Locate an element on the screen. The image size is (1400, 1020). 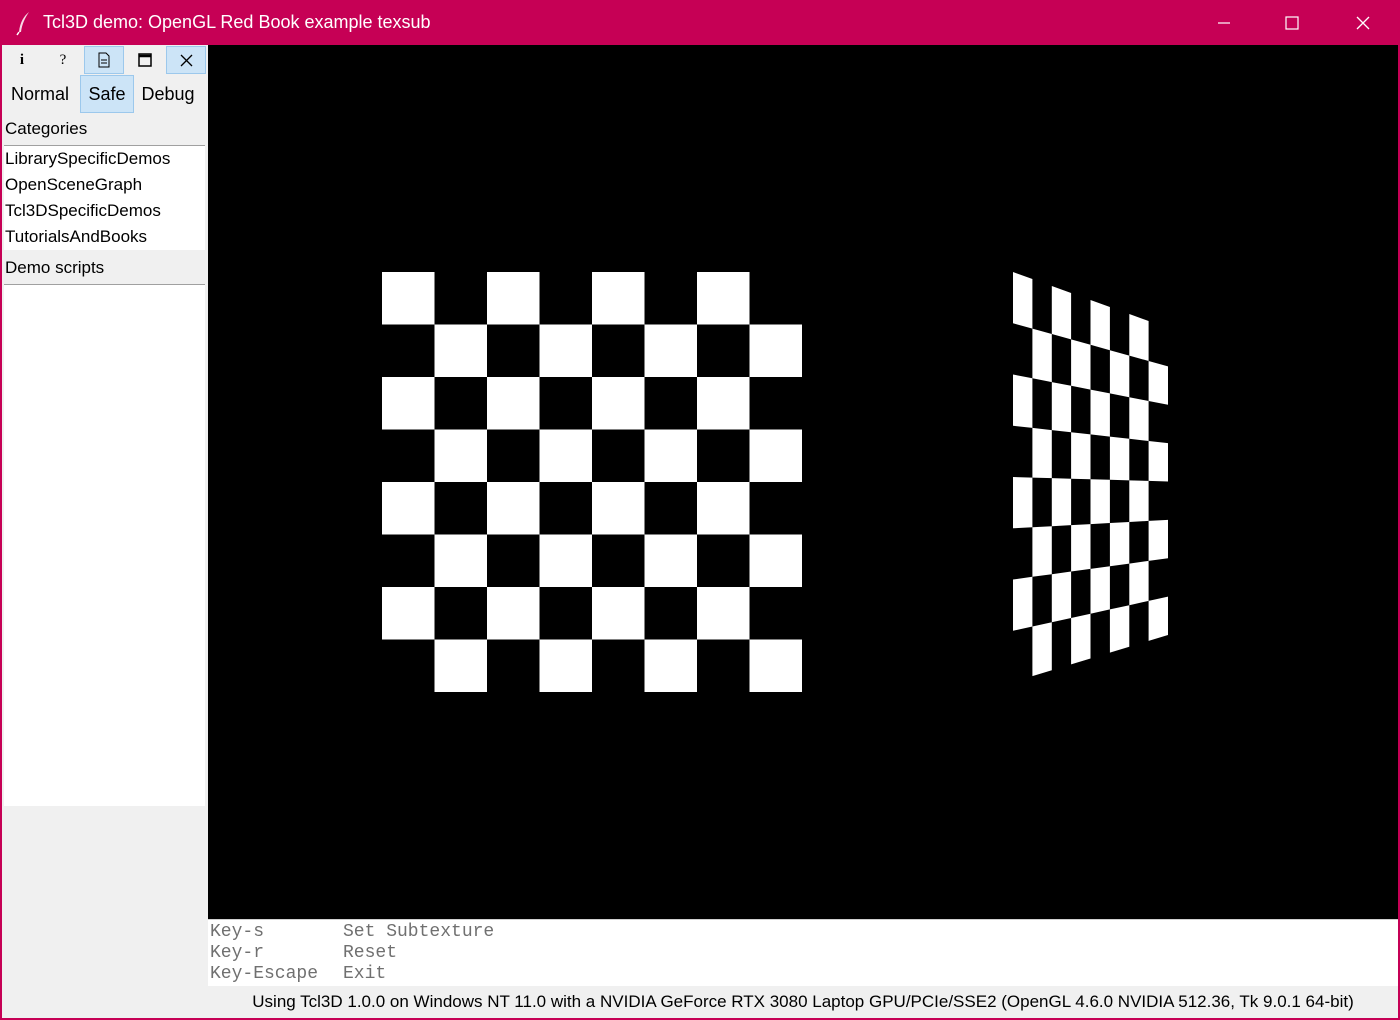
maximize-button is located at coordinates (1292, 22).